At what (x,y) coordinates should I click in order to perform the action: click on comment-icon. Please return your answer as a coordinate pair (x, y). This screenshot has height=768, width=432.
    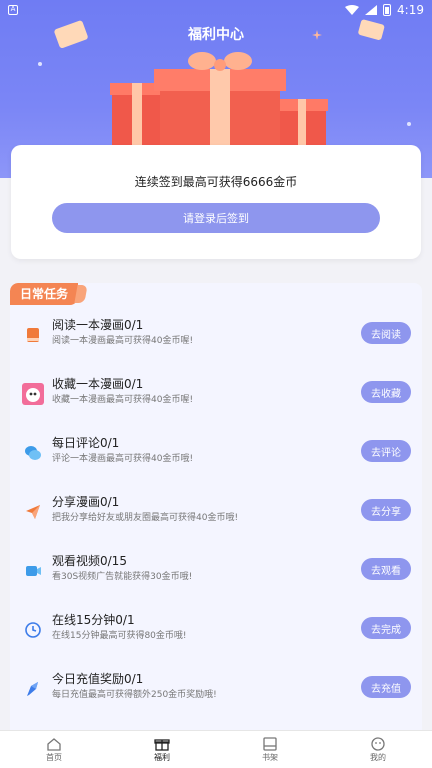
    Looking at the image, I should click on (33, 453).